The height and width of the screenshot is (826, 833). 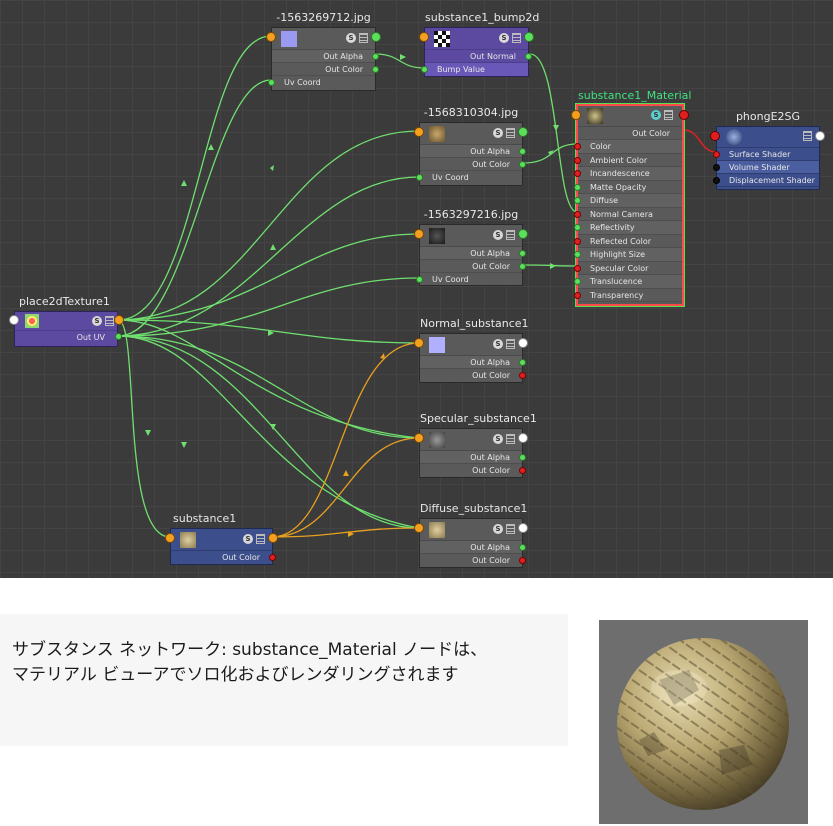 What do you see at coordinates (628, 268) in the screenshot?
I see `material-attr-row: Specular Color` at bounding box center [628, 268].